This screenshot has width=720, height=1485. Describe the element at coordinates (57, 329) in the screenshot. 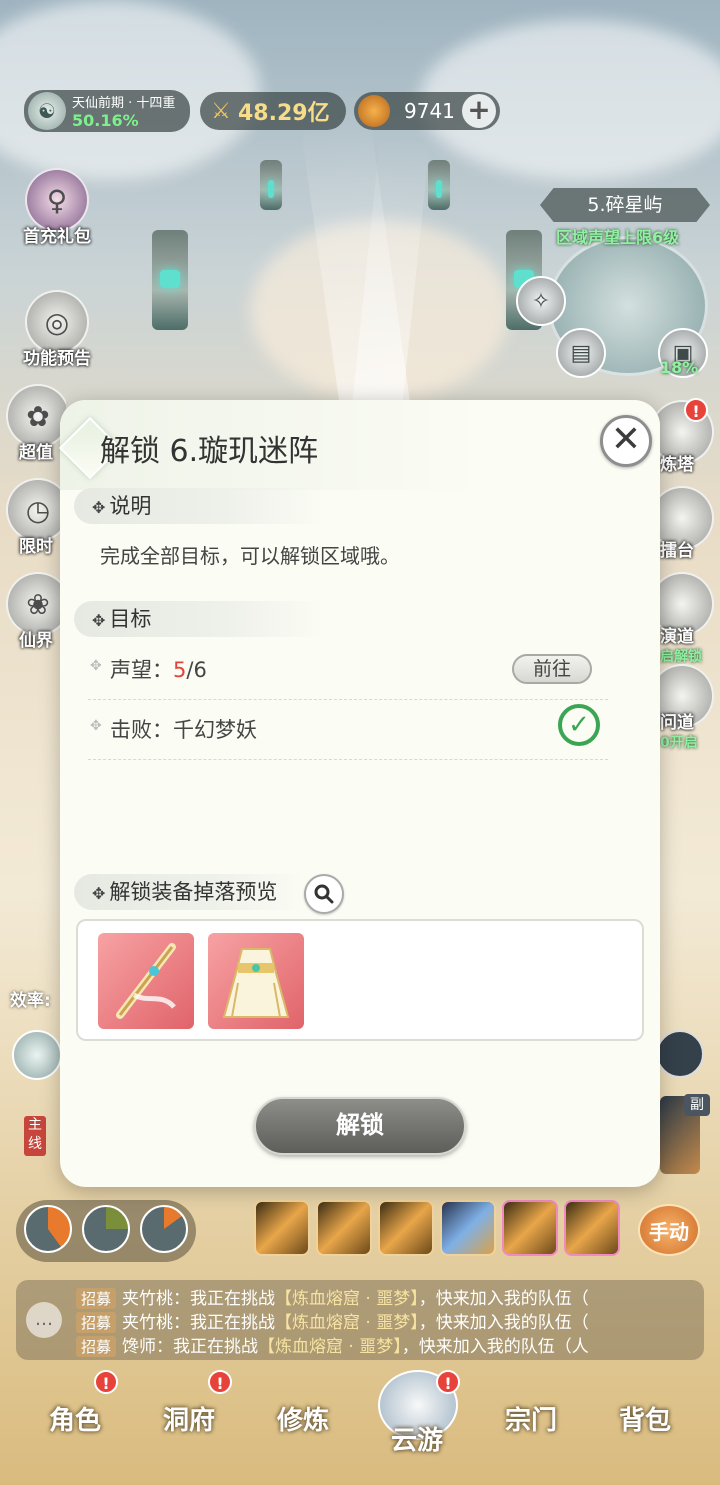

I see `feature-preview-button: ◎ 功能预告` at that location.